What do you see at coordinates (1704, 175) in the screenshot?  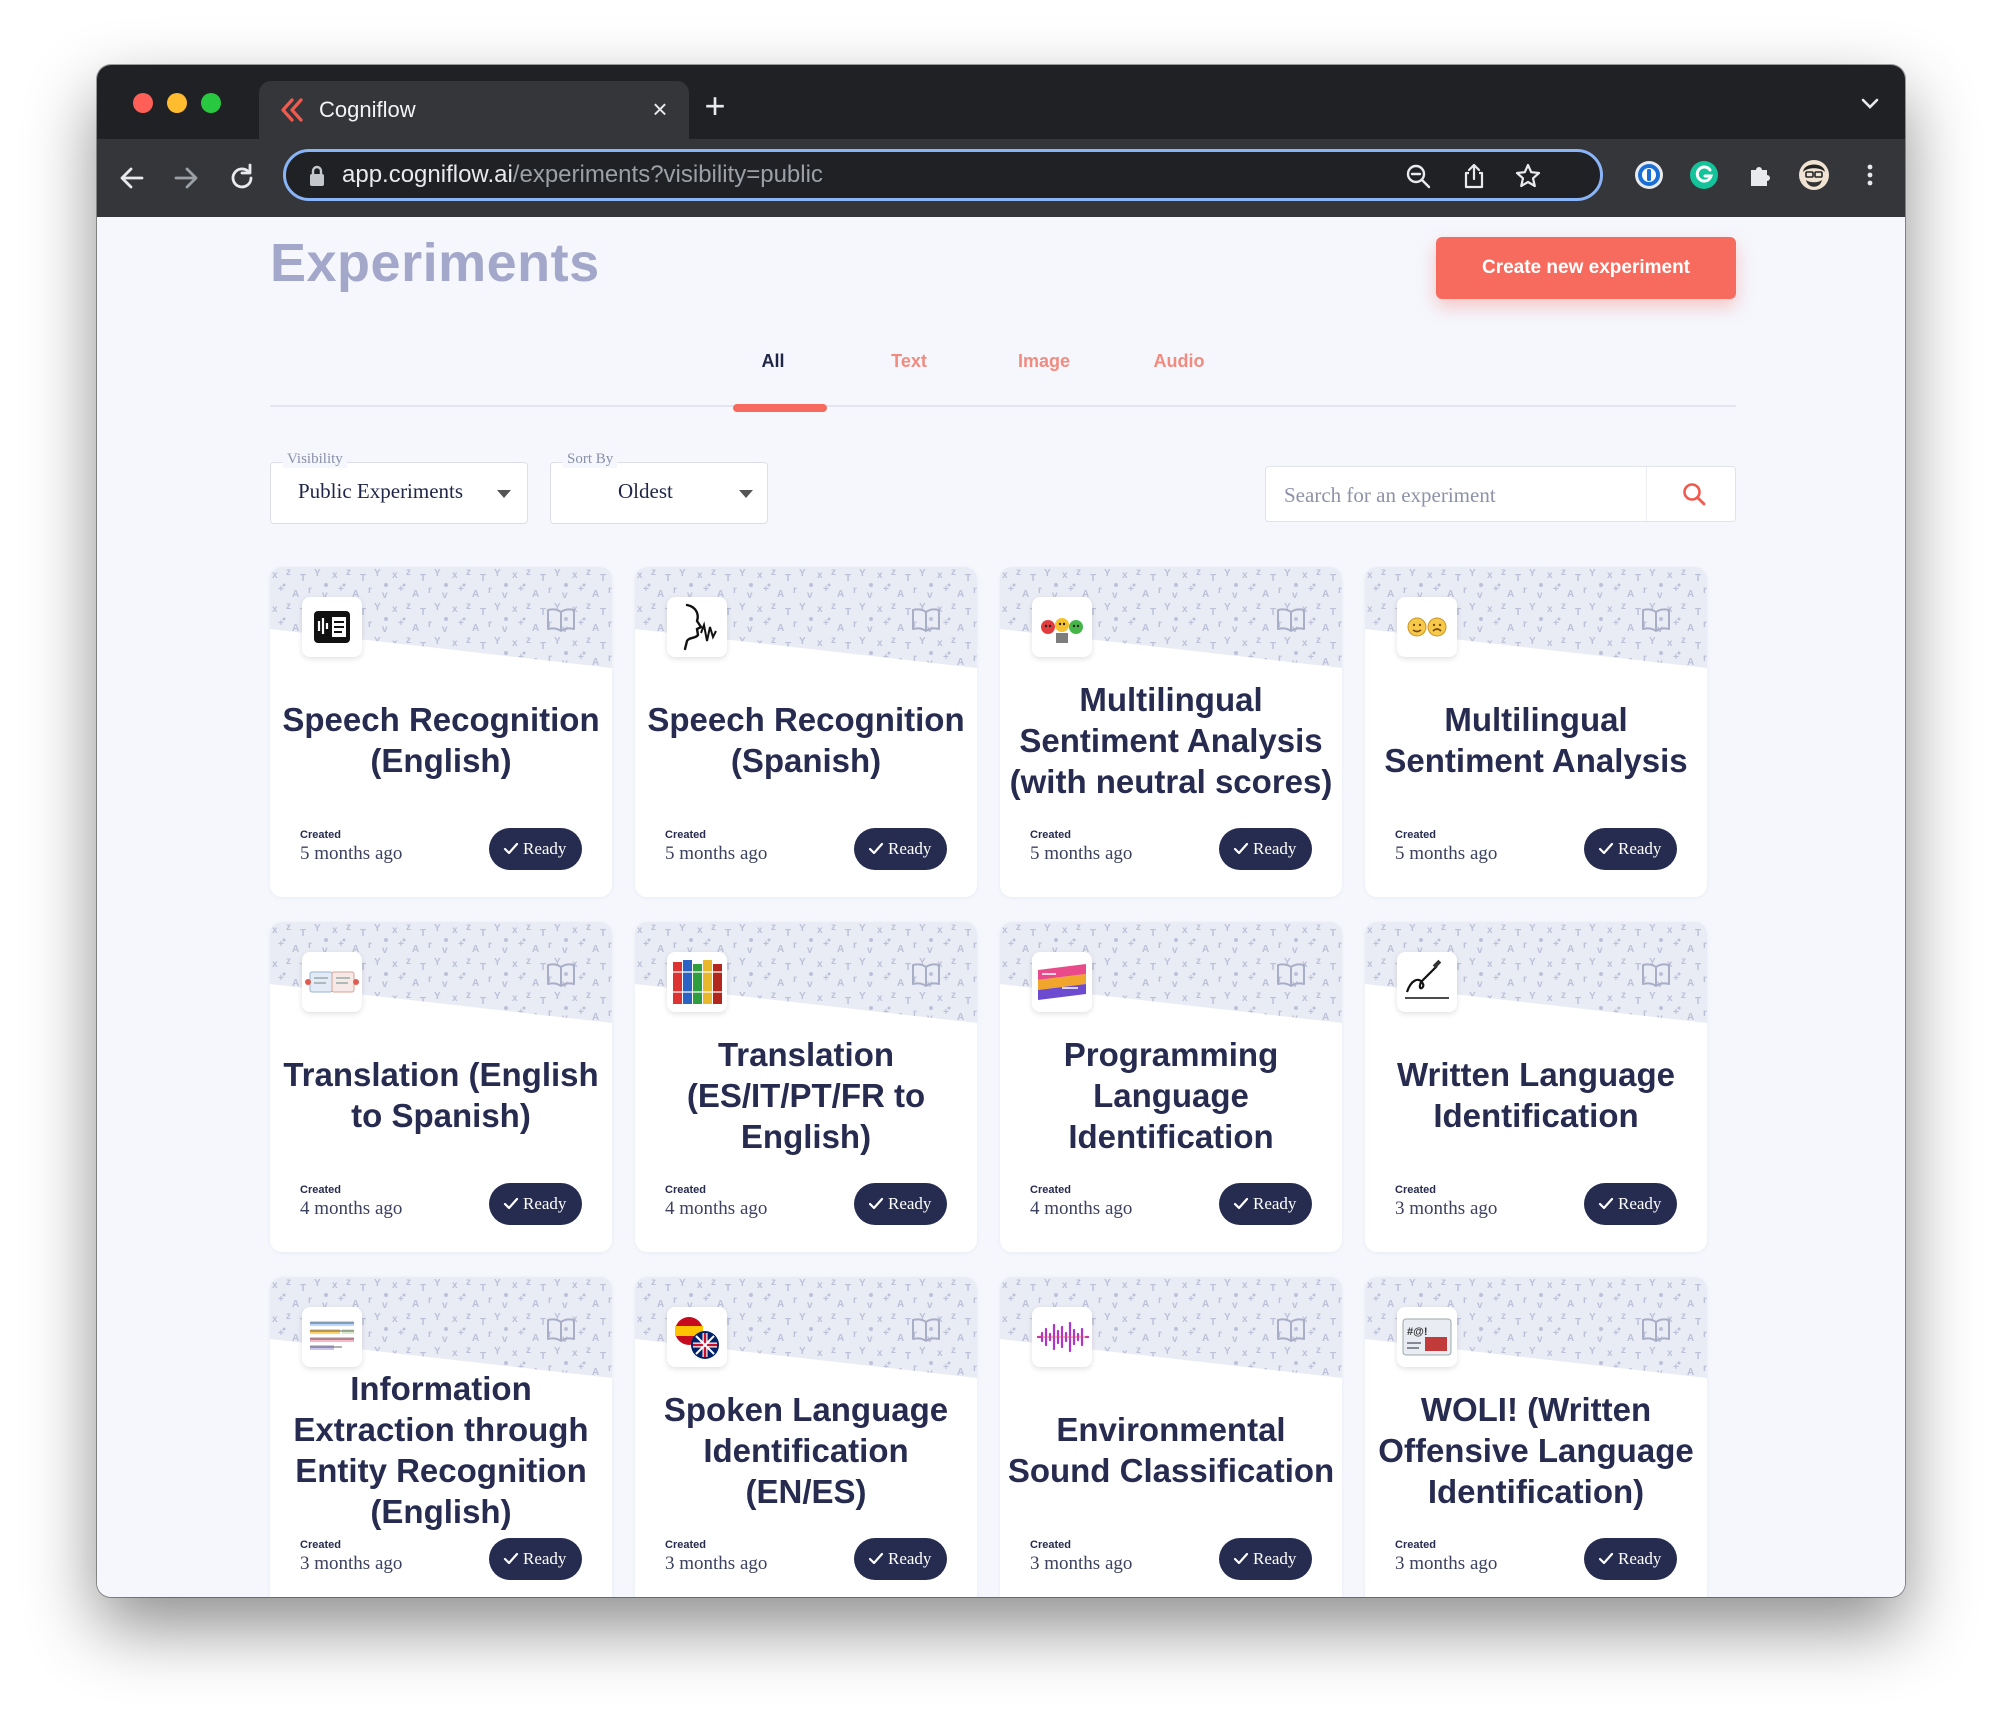 I see `grammarly-icon` at bounding box center [1704, 175].